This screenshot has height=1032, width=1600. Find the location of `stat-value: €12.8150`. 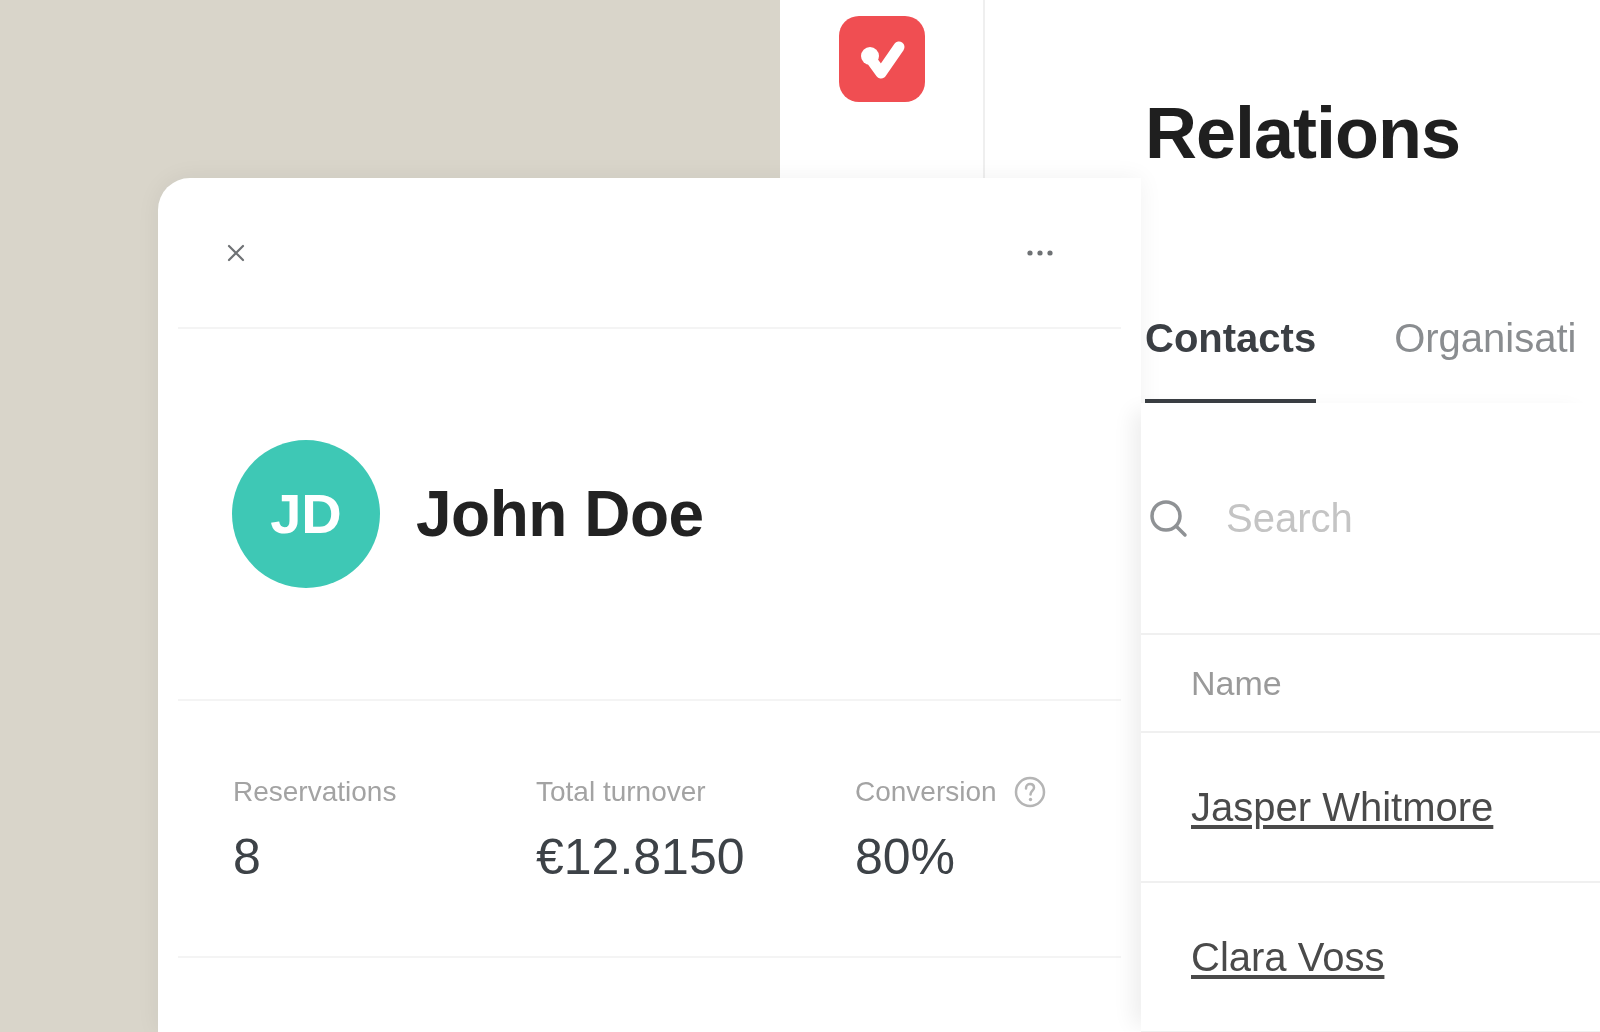

stat-value: €12.8150 is located at coordinates (641, 856).